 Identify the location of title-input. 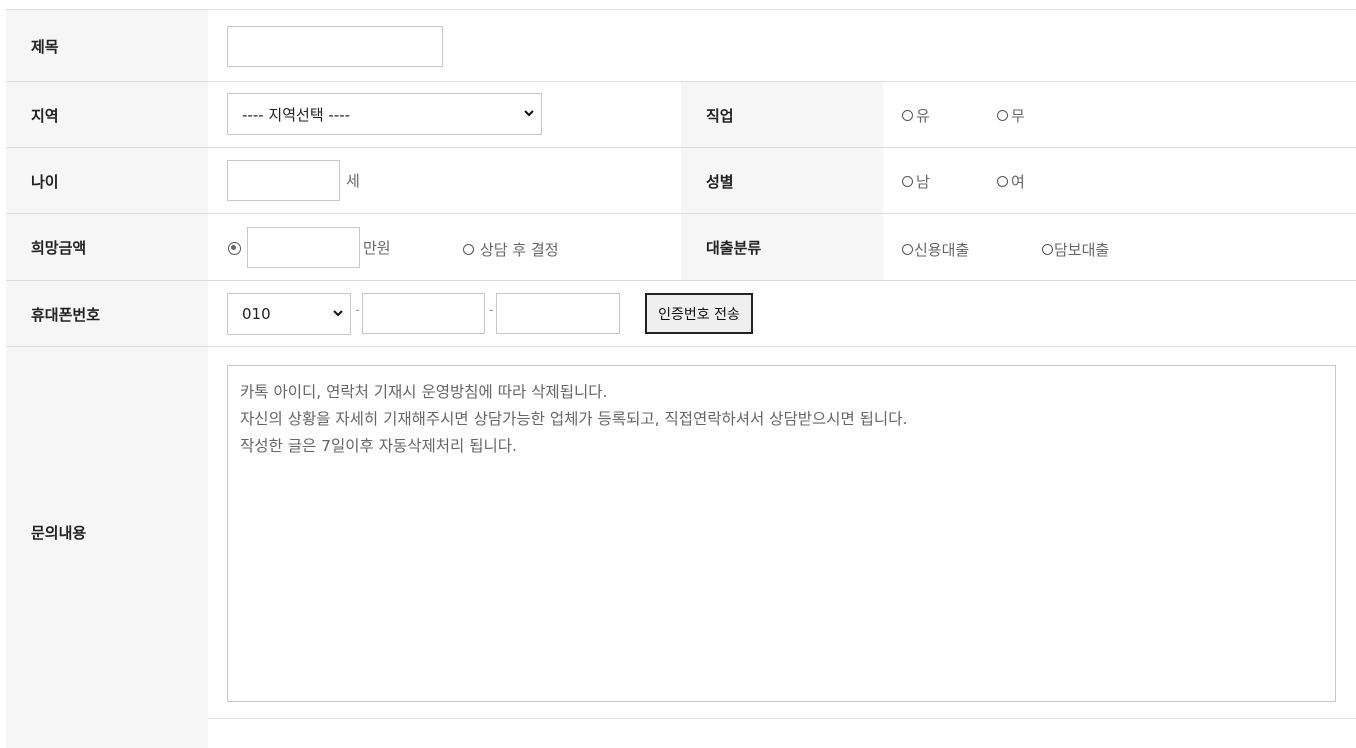
(335, 46).